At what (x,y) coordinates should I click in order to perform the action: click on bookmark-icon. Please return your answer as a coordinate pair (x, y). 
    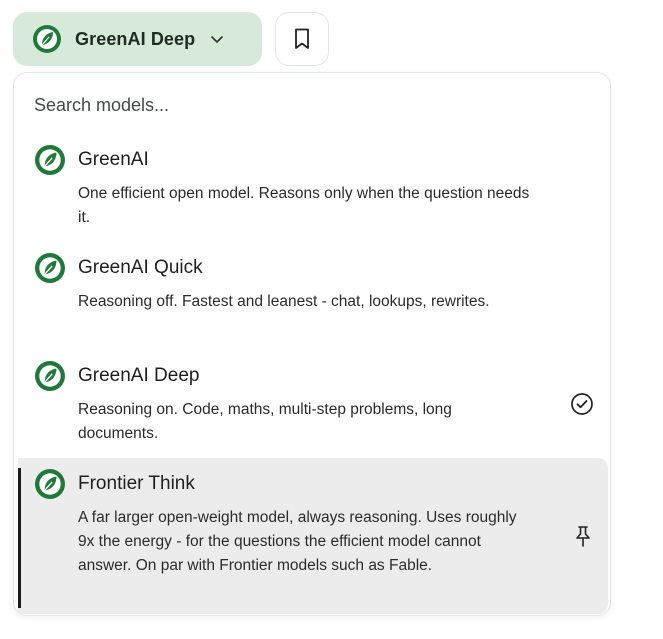
    Looking at the image, I should click on (302, 38).